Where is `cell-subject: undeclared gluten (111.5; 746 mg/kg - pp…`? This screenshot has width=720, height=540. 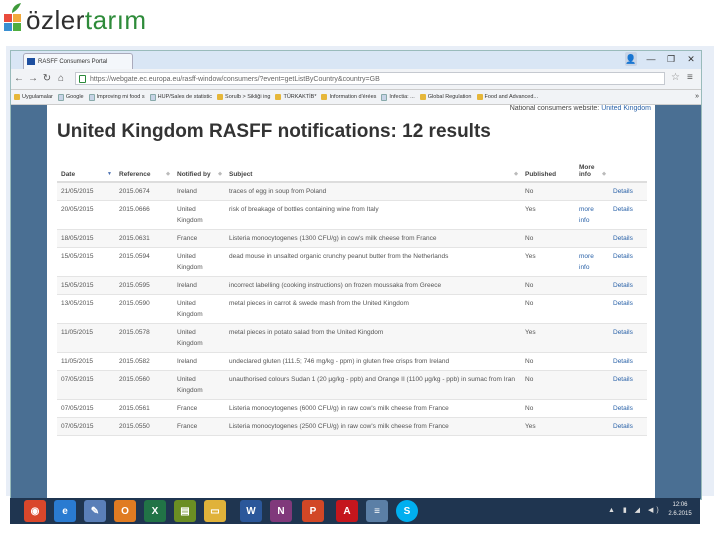
cell-subject: undeclared gluten (111.5; 746 mg/kg - pp… is located at coordinates (373, 361).